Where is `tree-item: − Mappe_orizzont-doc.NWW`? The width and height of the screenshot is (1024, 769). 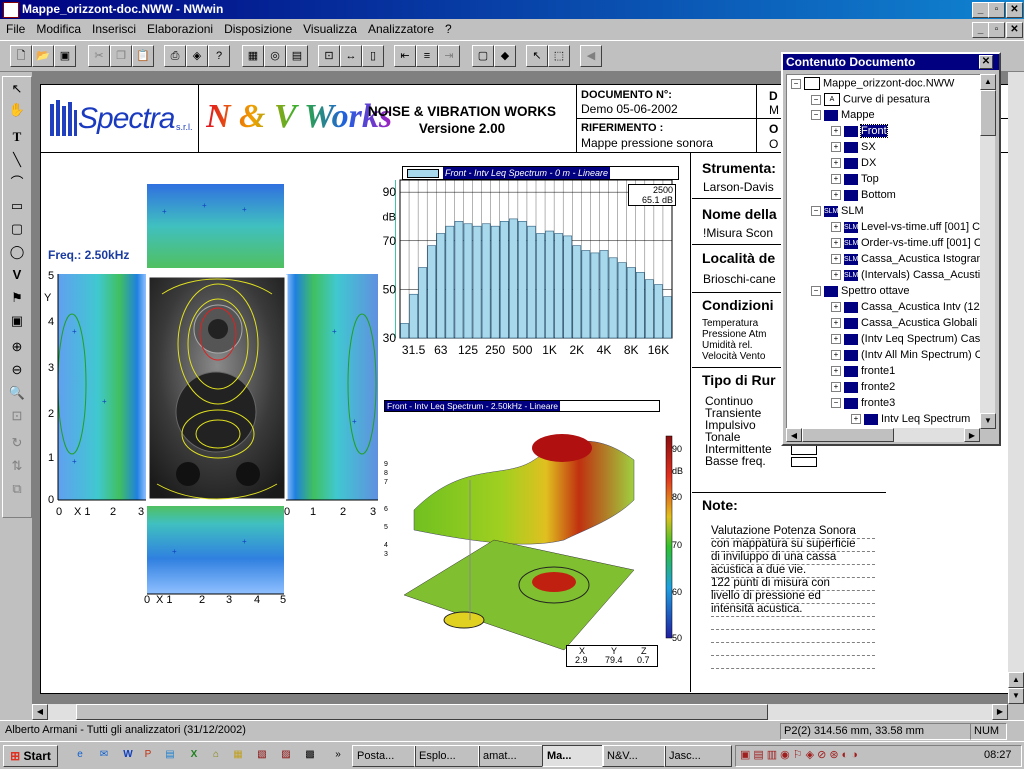 tree-item: − Mappe_orizzont-doc.NWW is located at coordinates (872, 83).